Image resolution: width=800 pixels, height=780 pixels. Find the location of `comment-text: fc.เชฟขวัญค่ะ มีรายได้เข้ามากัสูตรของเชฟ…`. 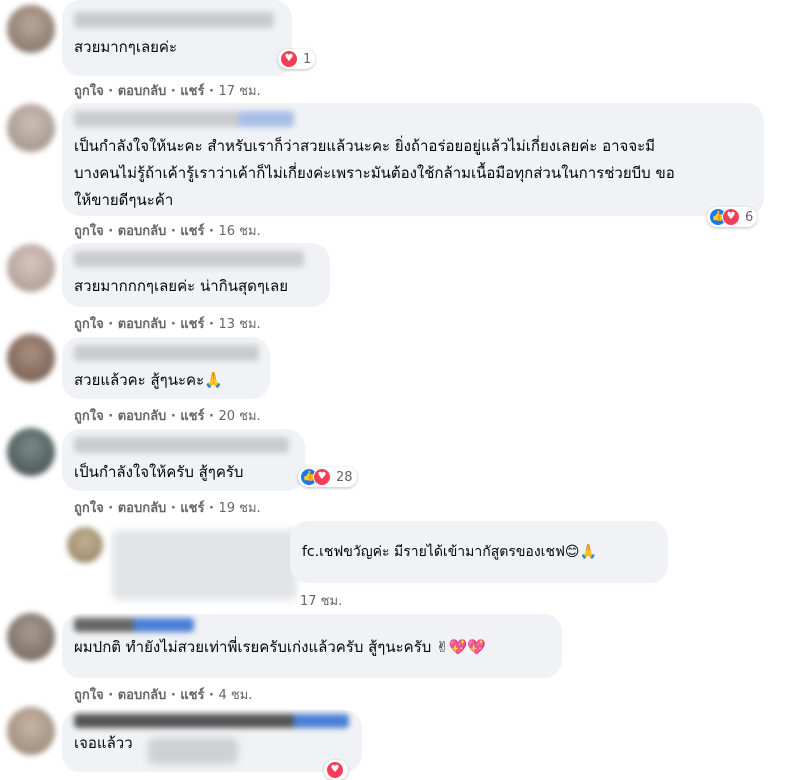

comment-text: fc.เชฟขวัญค่ะ มีรายได้เข้ามากัสูตรของเชฟ… is located at coordinates (449, 552).